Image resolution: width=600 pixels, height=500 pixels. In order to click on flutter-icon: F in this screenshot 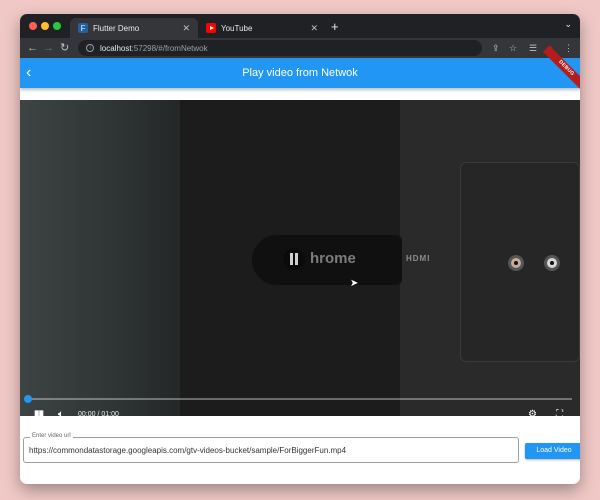, I will do `click(83, 28)`.